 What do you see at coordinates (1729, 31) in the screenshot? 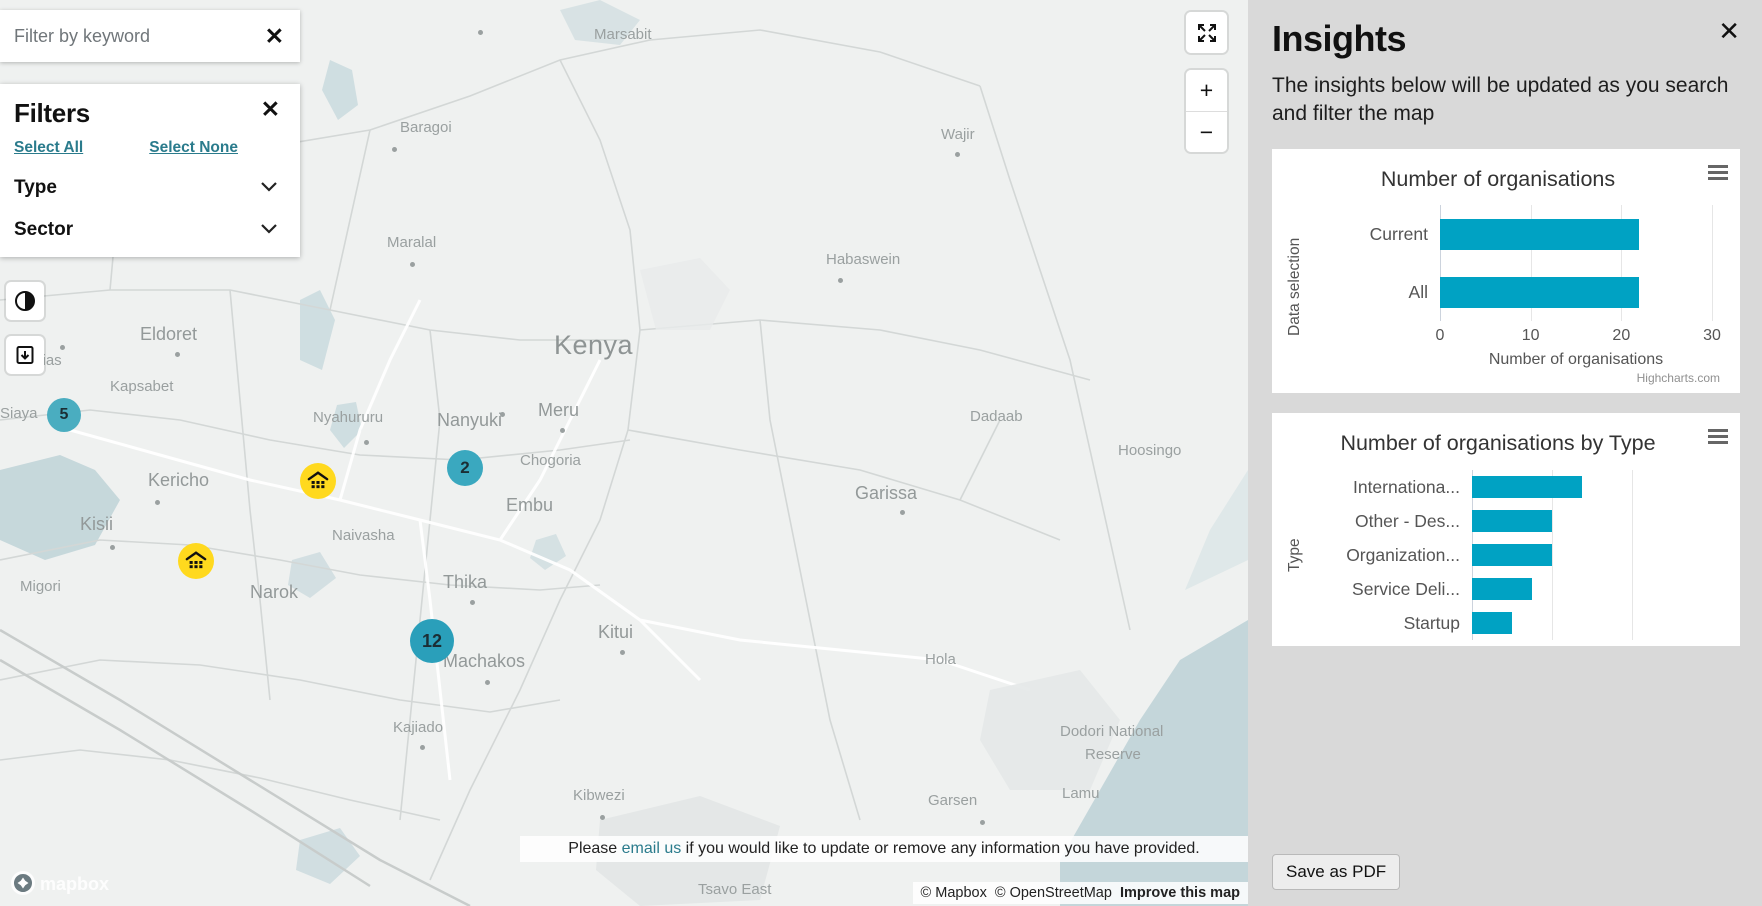
I see `close-insights-button: ✕` at bounding box center [1729, 31].